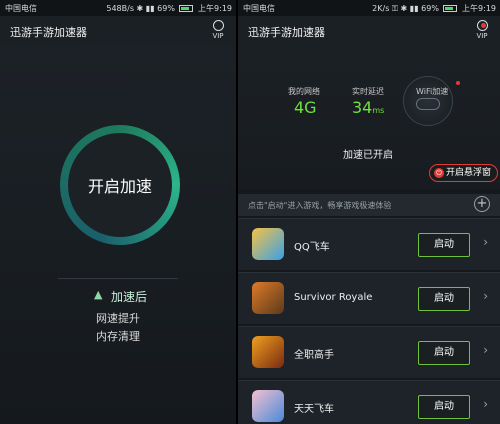  What do you see at coordinates (438, 173) in the screenshot?
I see `power-icon: ⏻` at bounding box center [438, 173].